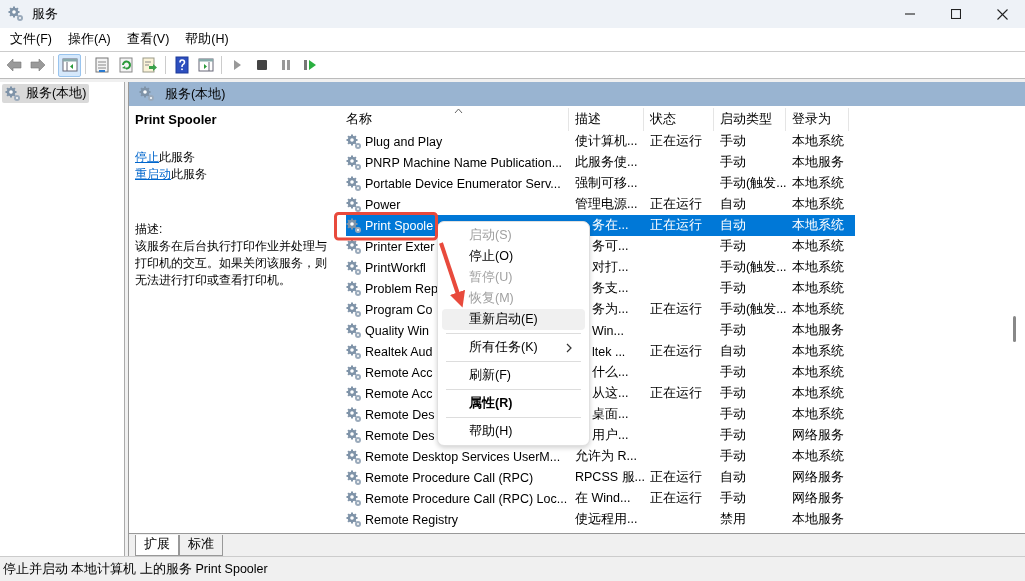  What do you see at coordinates (733, 519) in the screenshot?
I see `table-cell: 禁用` at bounding box center [733, 519].